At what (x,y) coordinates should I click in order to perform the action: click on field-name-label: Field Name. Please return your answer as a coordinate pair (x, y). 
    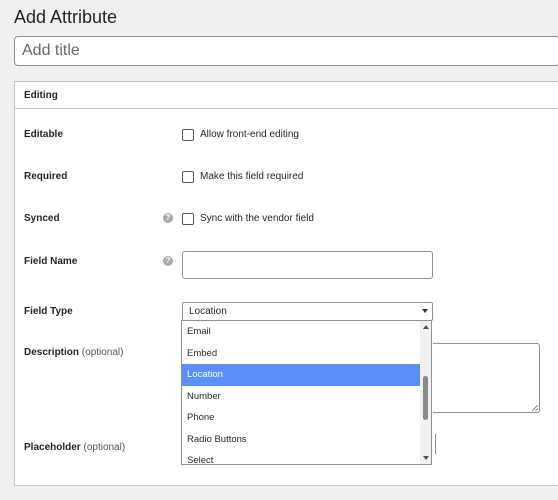
    Looking at the image, I should click on (51, 261).